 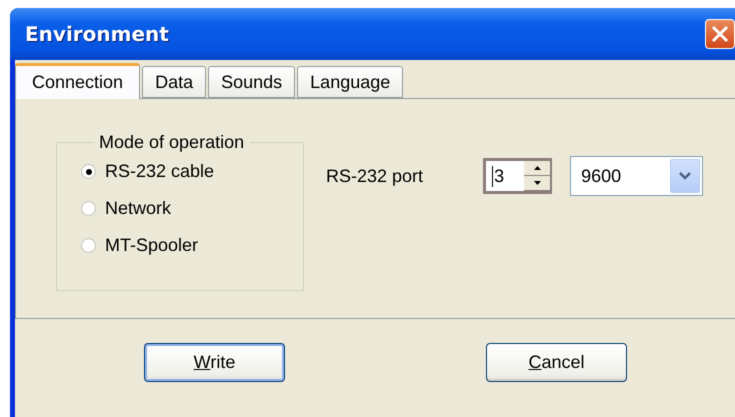 What do you see at coordinates (214, 362) in the screenshot?
I see `dialog-button: Write` at bounding box center [214, 362].